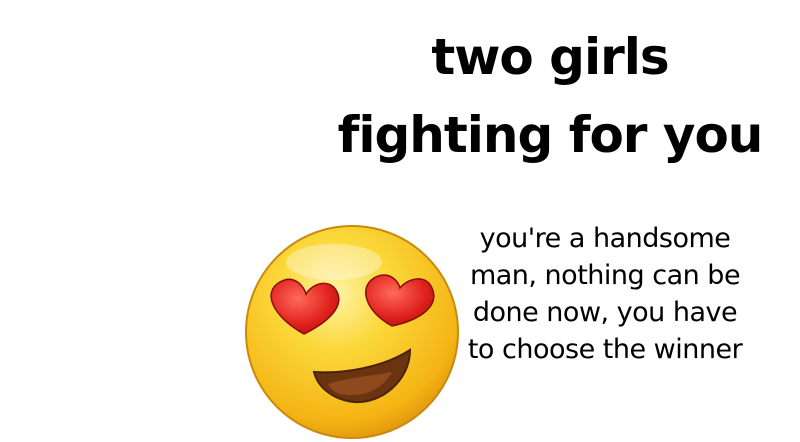 The width and height of the screenshot is (800, 442). Describe the element at coordinates (605, 238) in the screenshot. I see `subtext-line-1: you're a handsome` at that location.